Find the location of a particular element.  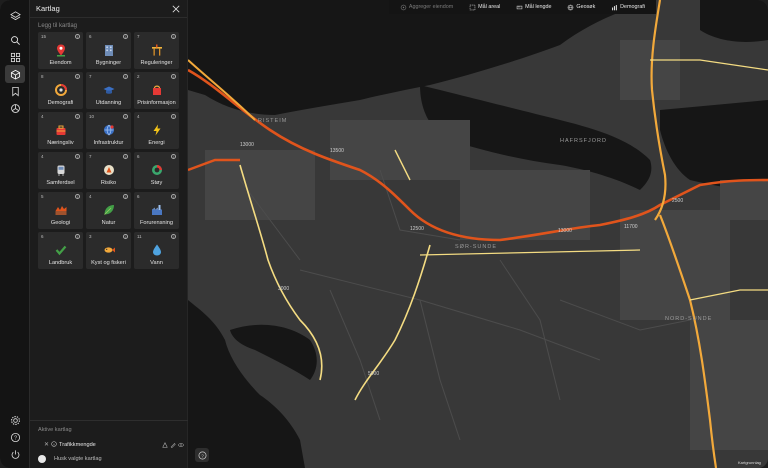

toolbar-bar-chart-button: Demografi is located at coordinates (628, 7).